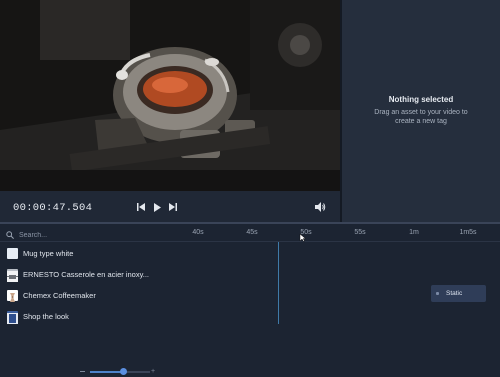  What do you see at coordinates (46, 316) in the screenshot?
I see `track-label: Shop the look` at bounding box center [46, 316].